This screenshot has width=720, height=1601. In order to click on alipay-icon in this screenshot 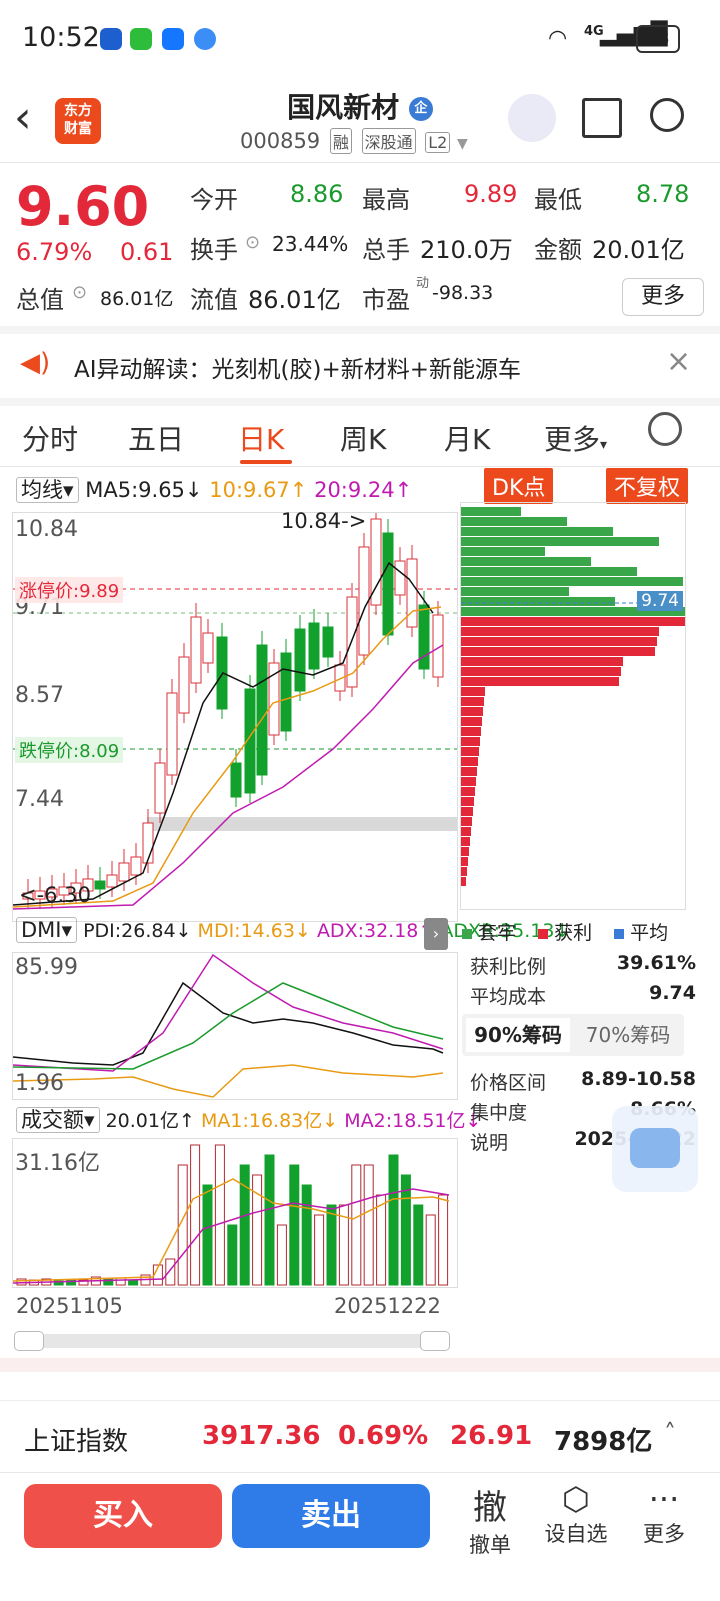, I will do `click(173, 39)`.